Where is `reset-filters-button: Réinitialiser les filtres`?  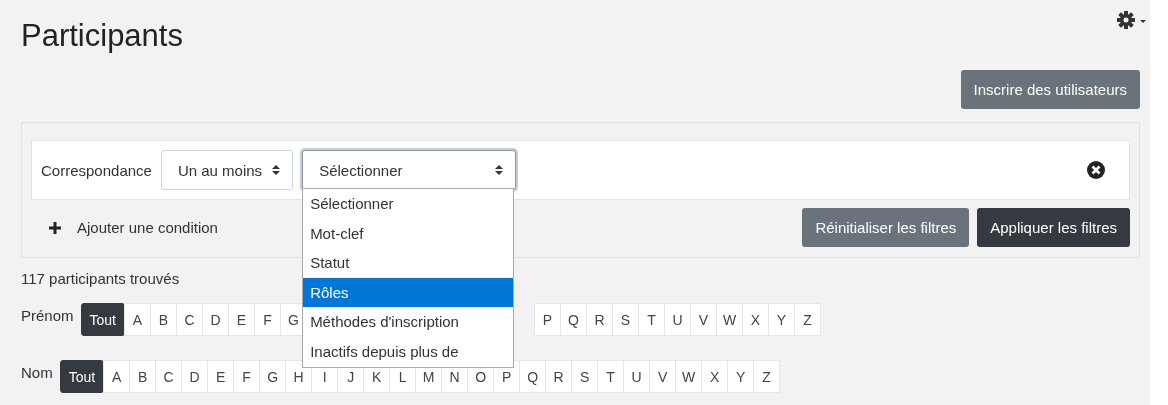
reset-filters-button: Réinitialiser les filtres is located at coordinates (886, 227).